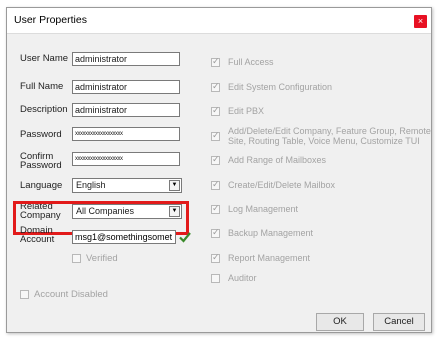 This screenshot has width=442, height=347. What do you see at coordinates (124, 237) in the screenshot?
I see `domain-account-input: msg1@somethingsomet` at bounding box center [124, 237].